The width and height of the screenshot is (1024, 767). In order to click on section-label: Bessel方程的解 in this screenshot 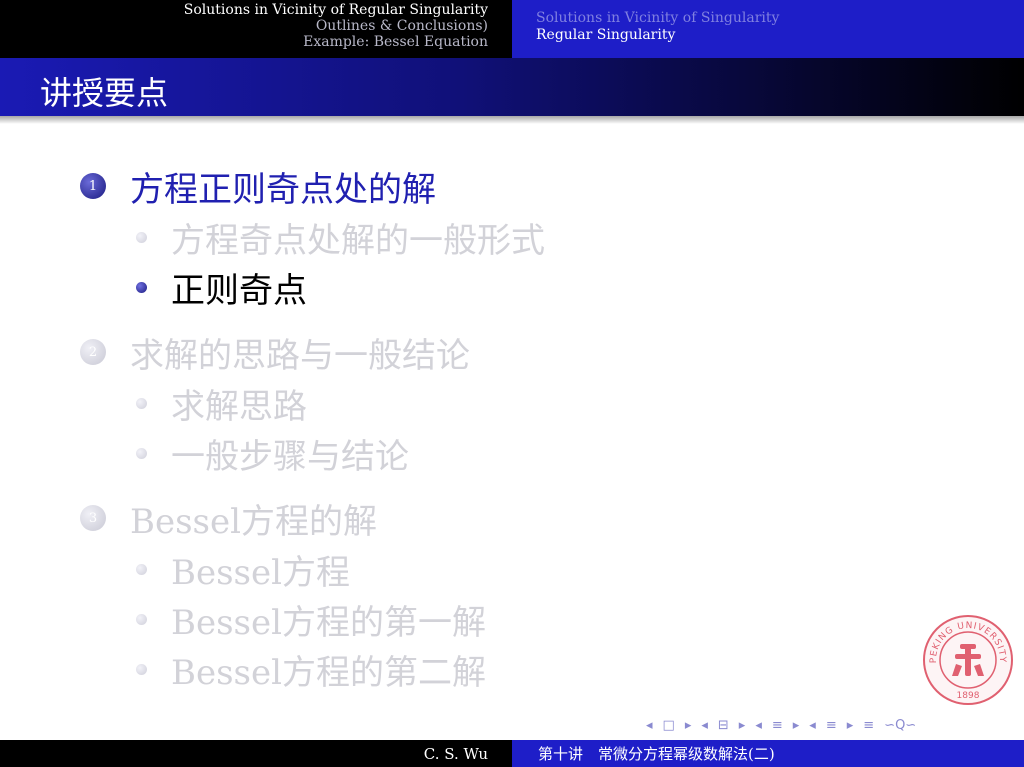, I will do `click(253, 521)`.